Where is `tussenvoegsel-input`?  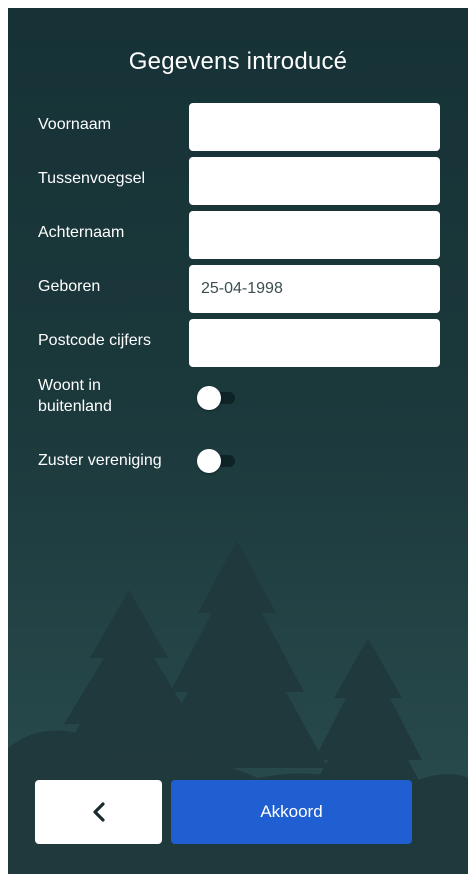
tussenvoegsel-input is located at coordinates (314, 181).